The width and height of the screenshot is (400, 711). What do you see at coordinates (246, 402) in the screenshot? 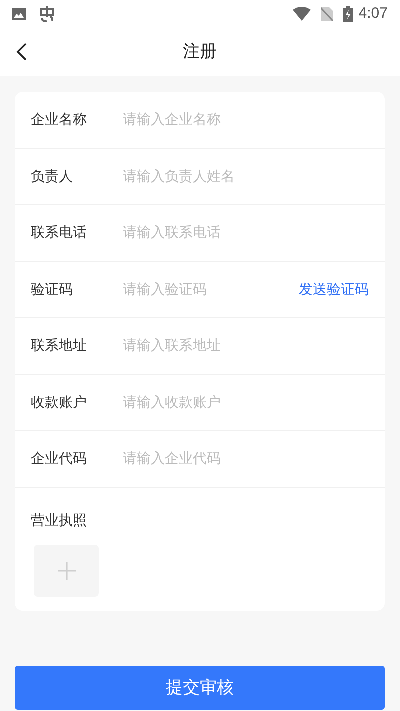
I see `input-field: 请输入收款账户` at bounding box center [246, 402].